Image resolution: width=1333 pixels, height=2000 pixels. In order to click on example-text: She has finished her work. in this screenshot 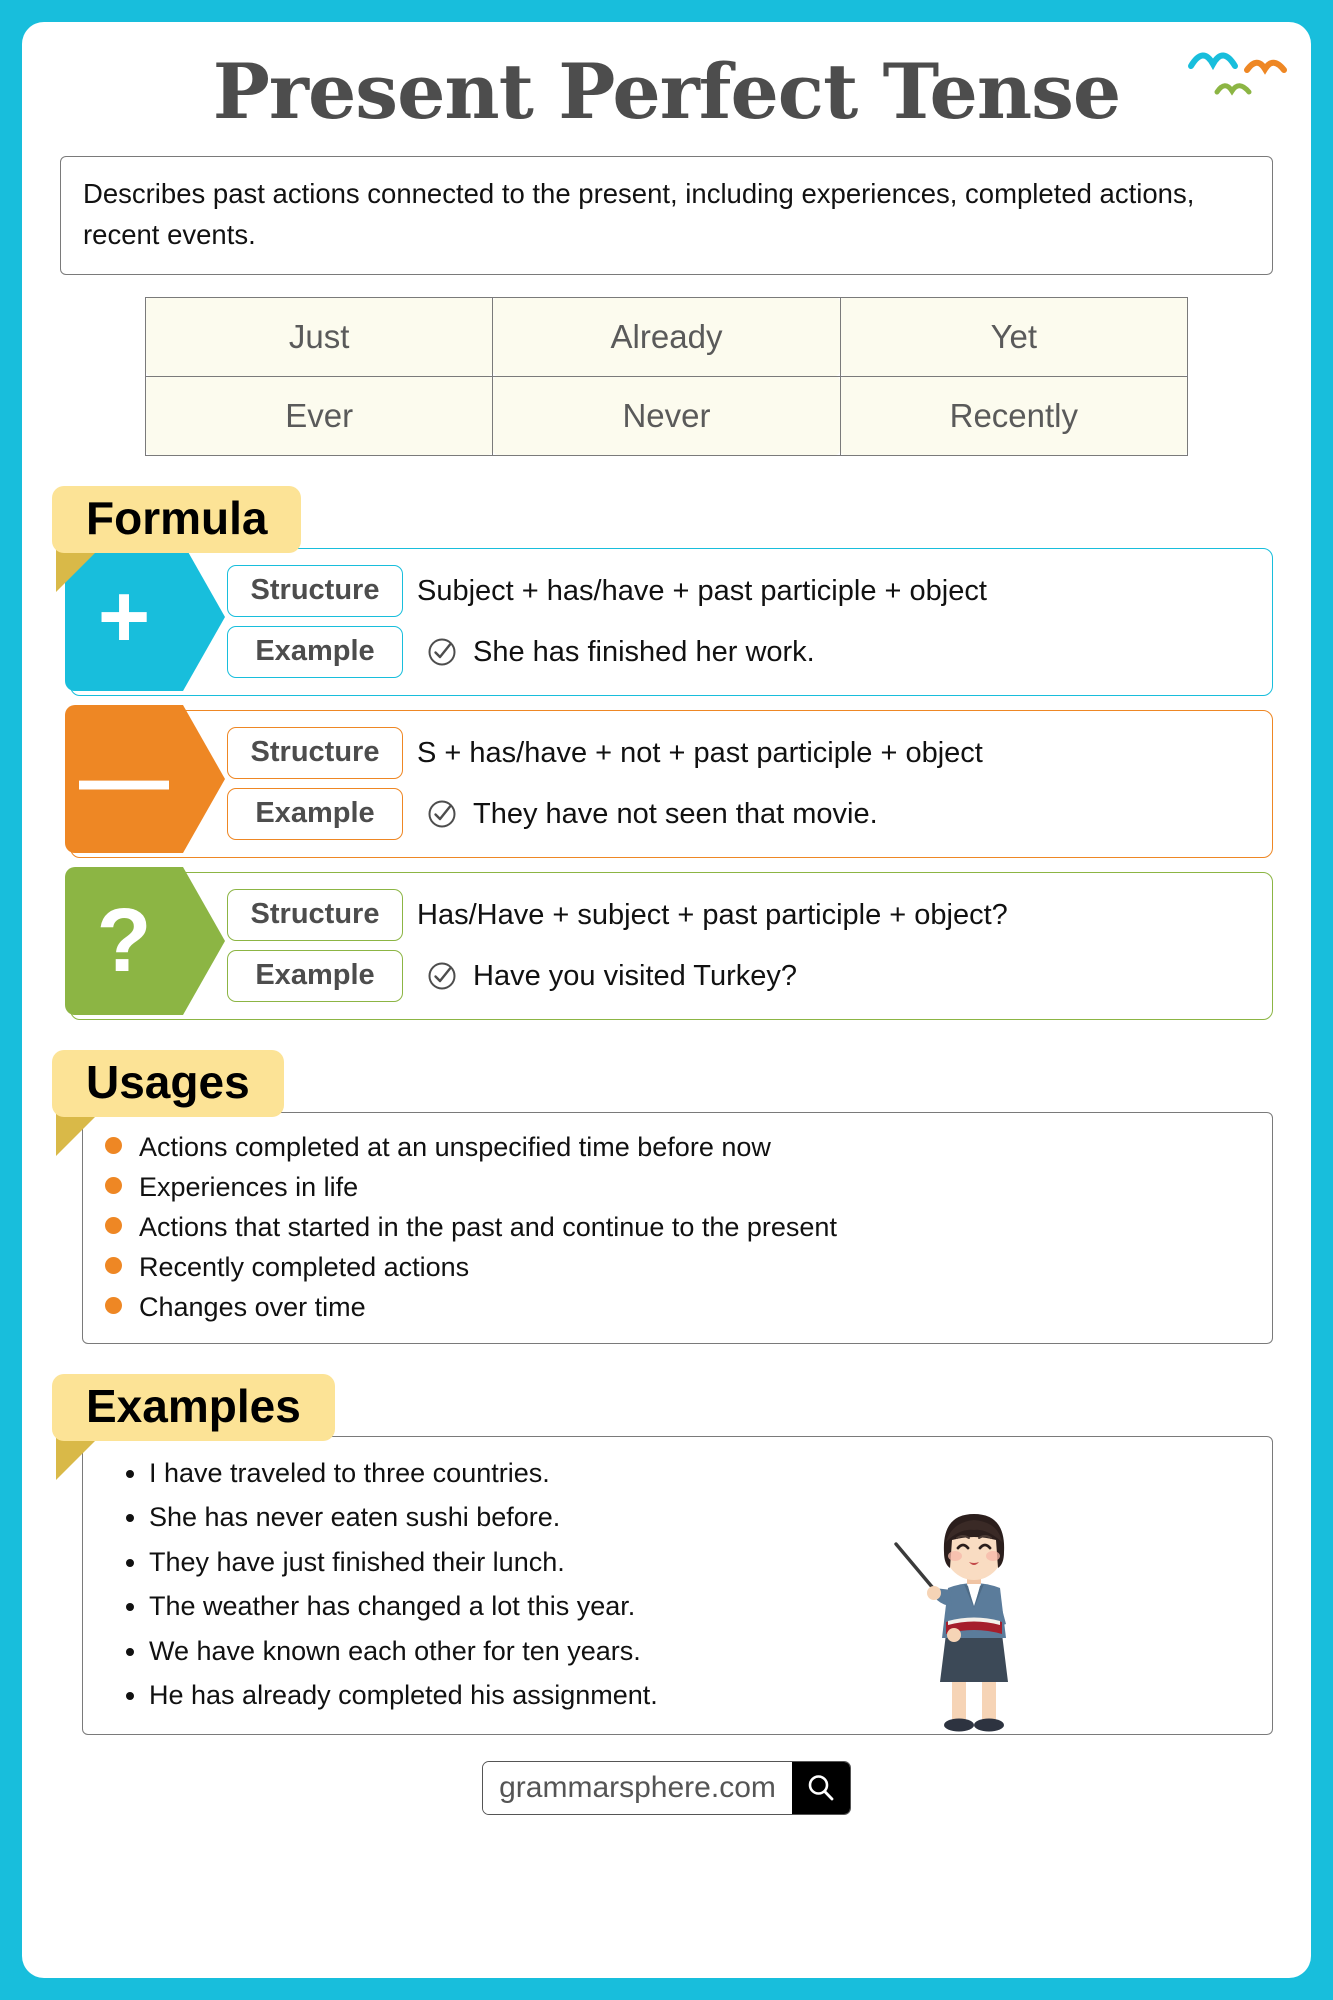, I will do `click(644, 651)`.